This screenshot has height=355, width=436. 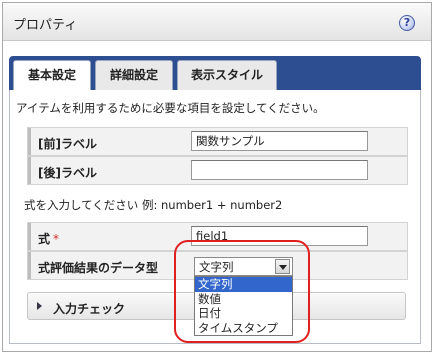 I want to click on result-type-dropdown: 文字列 数値 日付 タイムスタンプ, so click(x=243, y=306).